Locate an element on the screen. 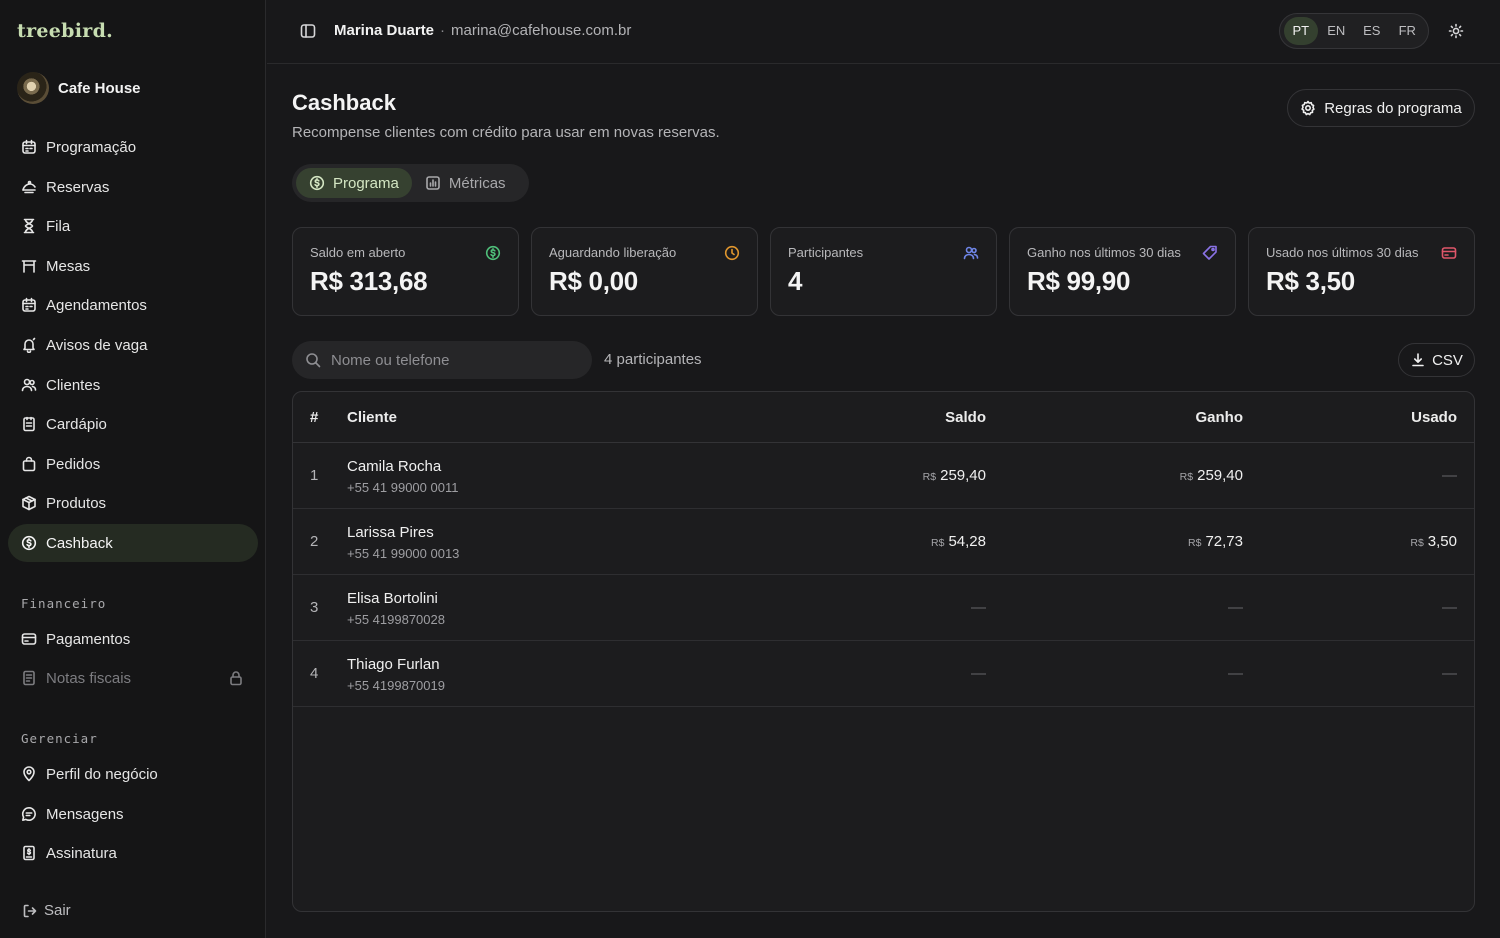 This screenshot has width=1500, height=938. client-name: Thiago Furlan is located at coordinates (393, 664).